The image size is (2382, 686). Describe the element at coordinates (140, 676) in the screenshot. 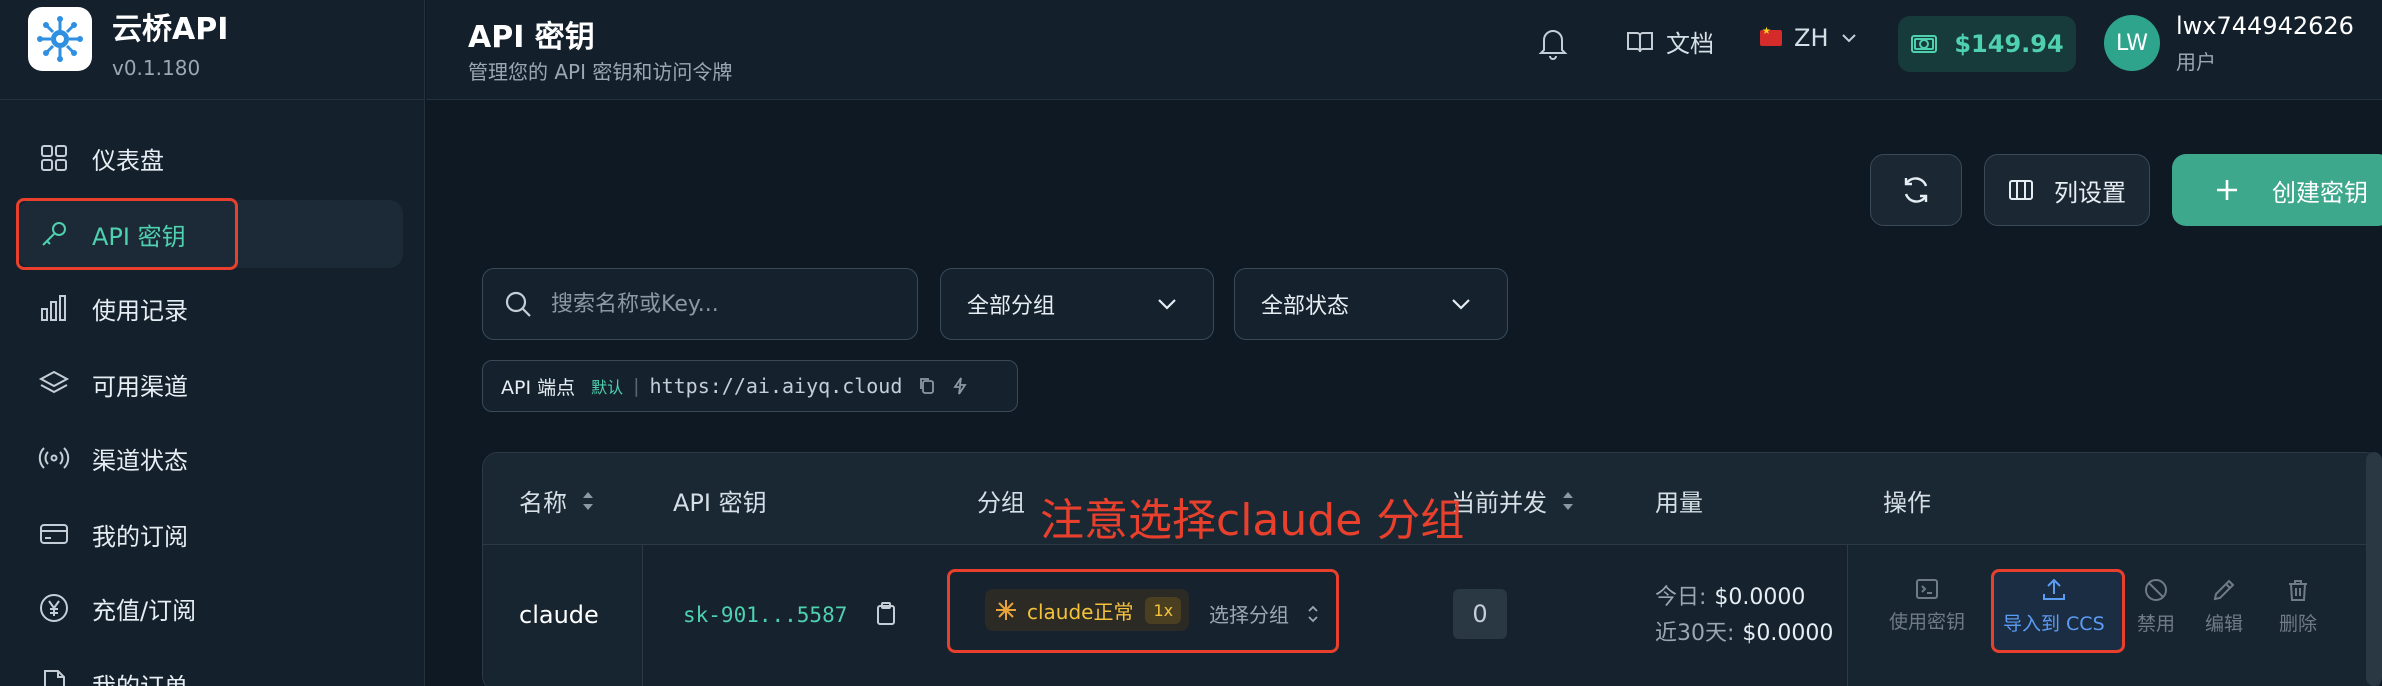

I see `sidebar-item-label: 我的订单` at that location.